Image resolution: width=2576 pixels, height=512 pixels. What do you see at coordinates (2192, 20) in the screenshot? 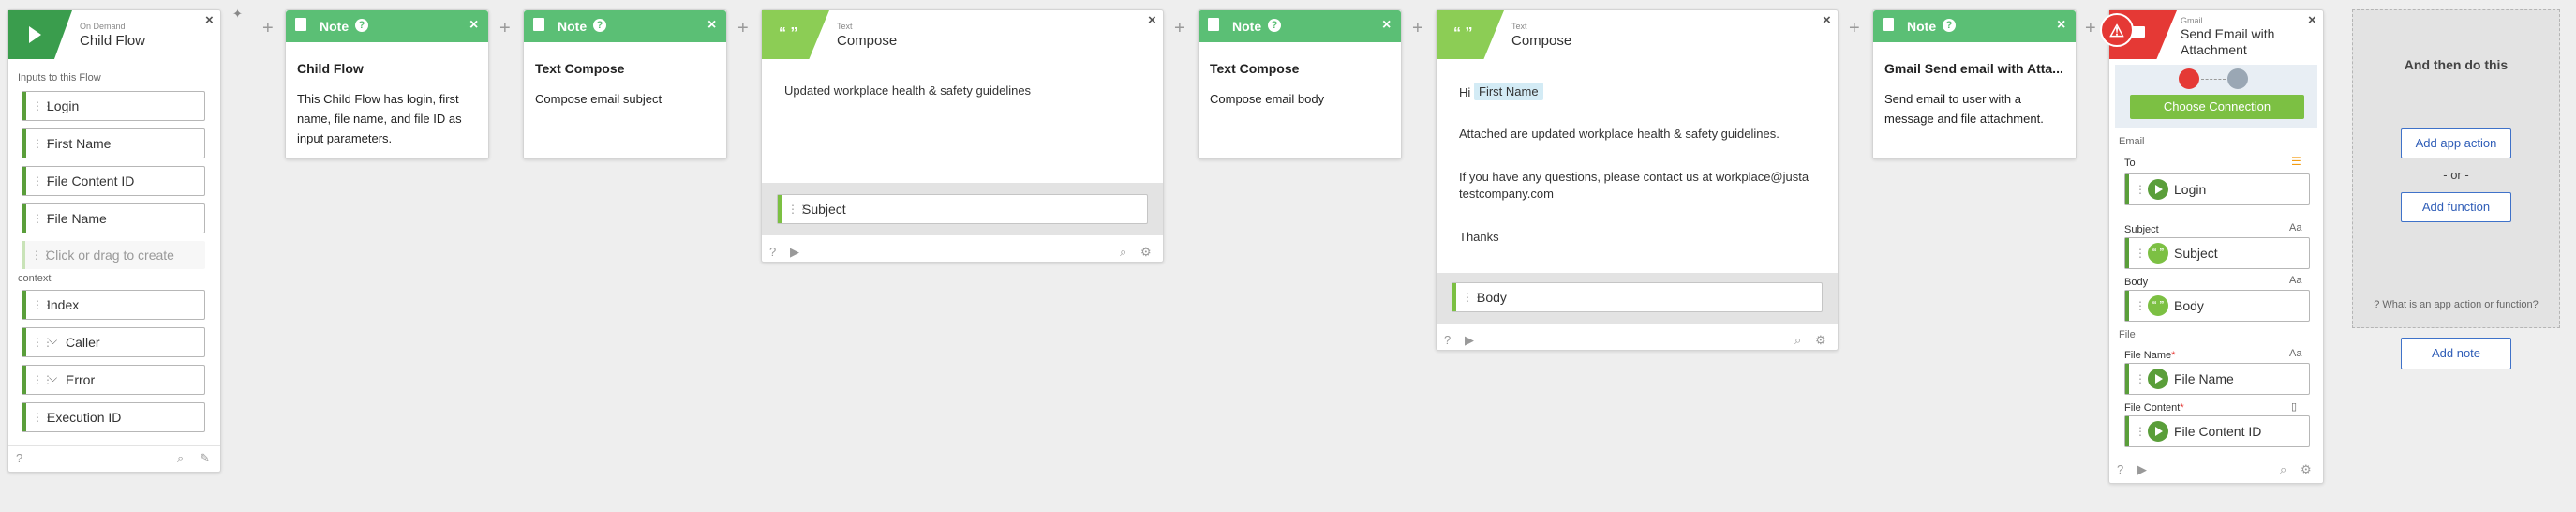
I see `app-name: Gmail` at bounding box center [2192, 20].